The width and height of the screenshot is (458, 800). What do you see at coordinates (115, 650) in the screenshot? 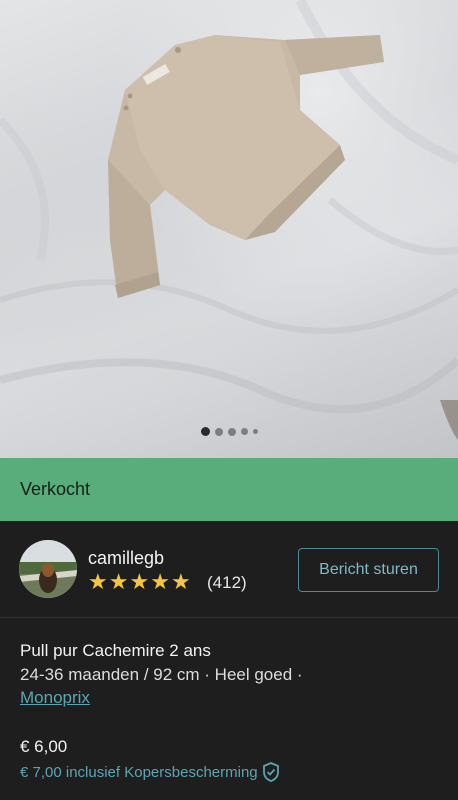
I see `item-title: Pull pur Cachemire 2 ans` at bounding box center [115, 650].